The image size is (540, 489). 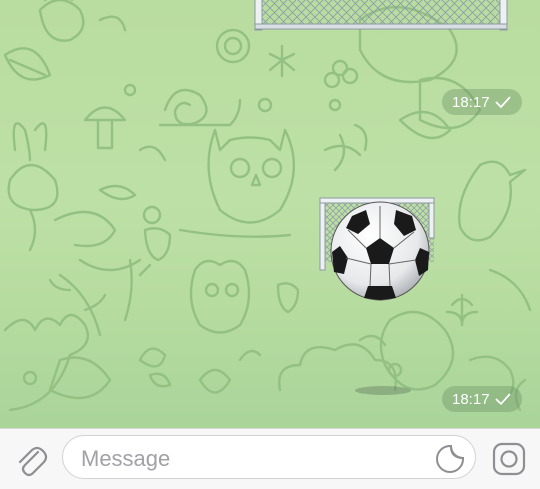 I want to click on message-composer-bar: Message, so click(x=270, y=458).